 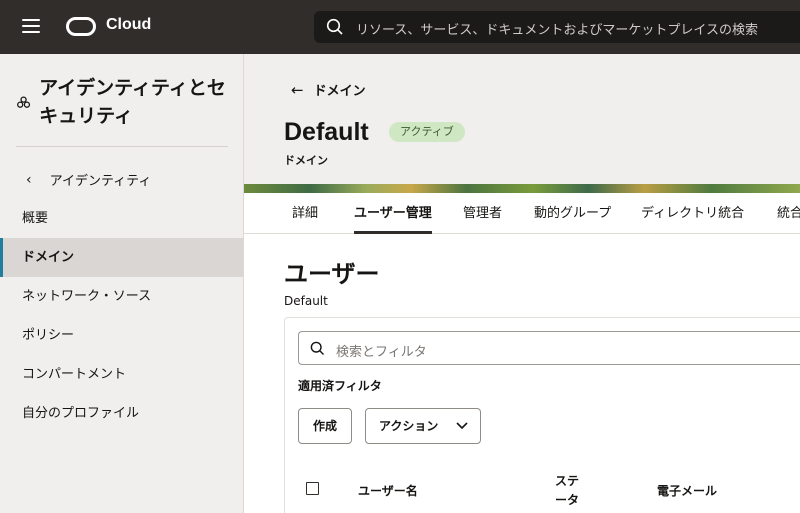 I want to click on column-header-status: ステータス, so click(x=571, y=492).